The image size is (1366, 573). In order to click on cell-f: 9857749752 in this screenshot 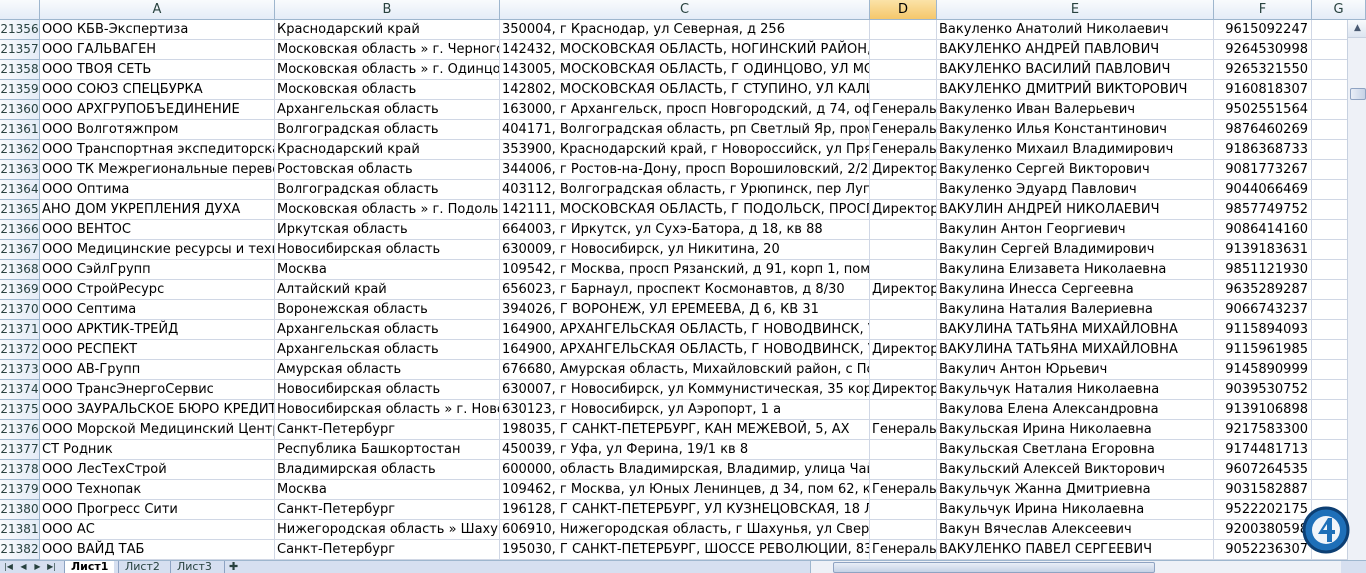, I will do `click(1263, 210)`.